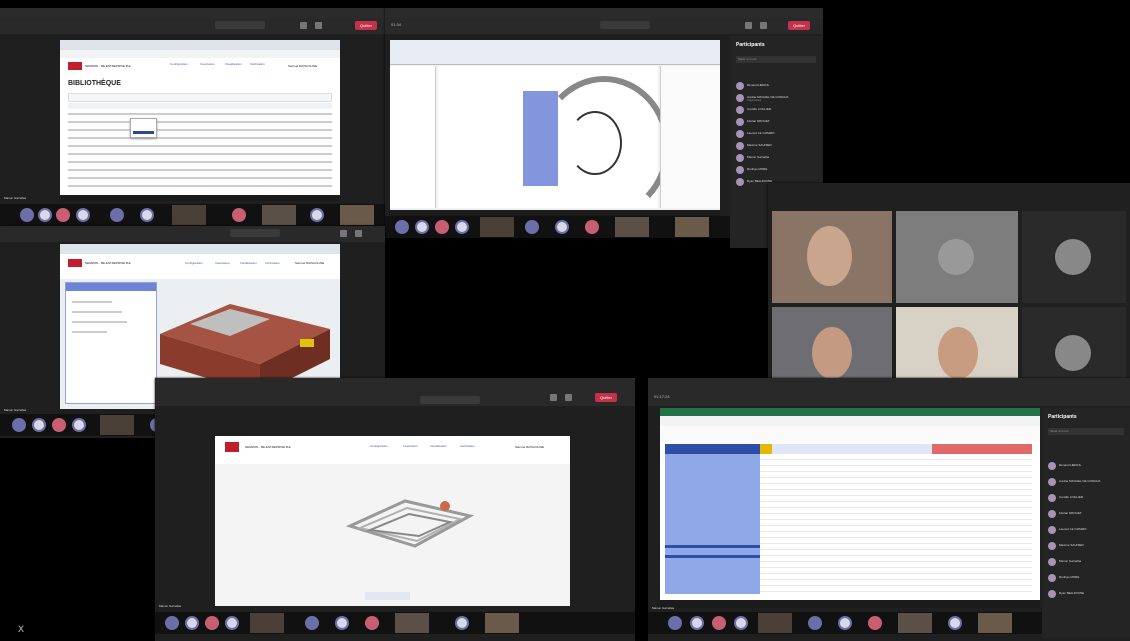  I want to click on meeting-toolbar: 01:17:24, so click(889, 392).